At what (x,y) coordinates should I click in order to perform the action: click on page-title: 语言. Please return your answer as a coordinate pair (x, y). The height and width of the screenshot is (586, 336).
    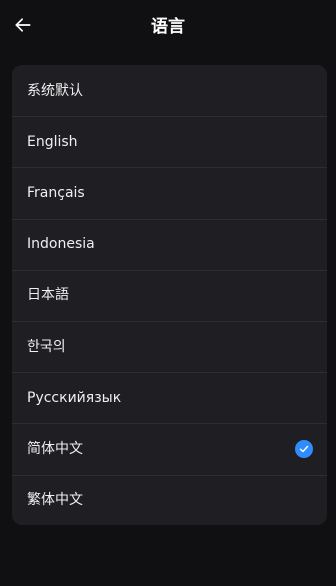
    Looking at the image, I should click on (168, 27).